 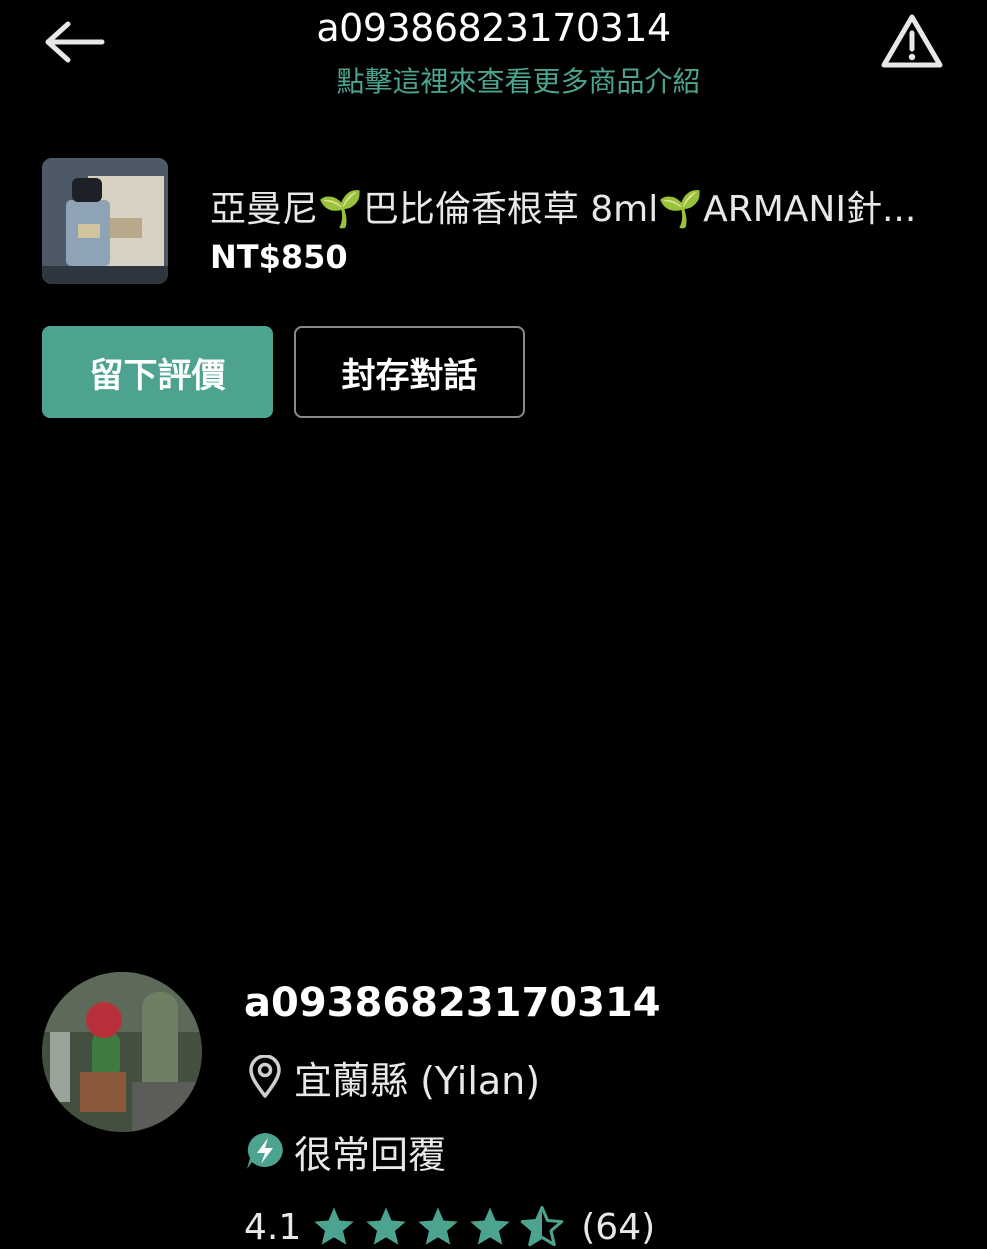 What do you see at coordinates (265, 1076) in the screenshot?
I see `location-pin-icon` at bounding box center [265, 1076].